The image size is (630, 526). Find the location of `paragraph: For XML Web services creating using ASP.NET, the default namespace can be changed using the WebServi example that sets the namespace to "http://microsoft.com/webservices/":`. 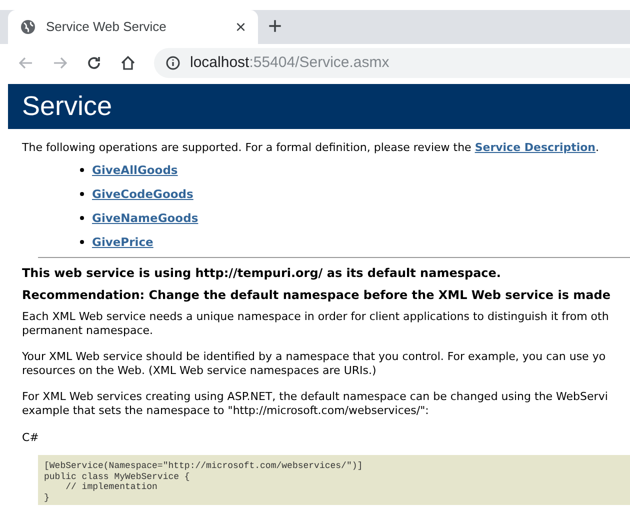

paragraph: For XML Web services creating using ASP.NET, the default namespace can be changed using the WebServi example that sets the namespace to "http://microsoft.com/webservices/": is located at coordinates (315, 404).